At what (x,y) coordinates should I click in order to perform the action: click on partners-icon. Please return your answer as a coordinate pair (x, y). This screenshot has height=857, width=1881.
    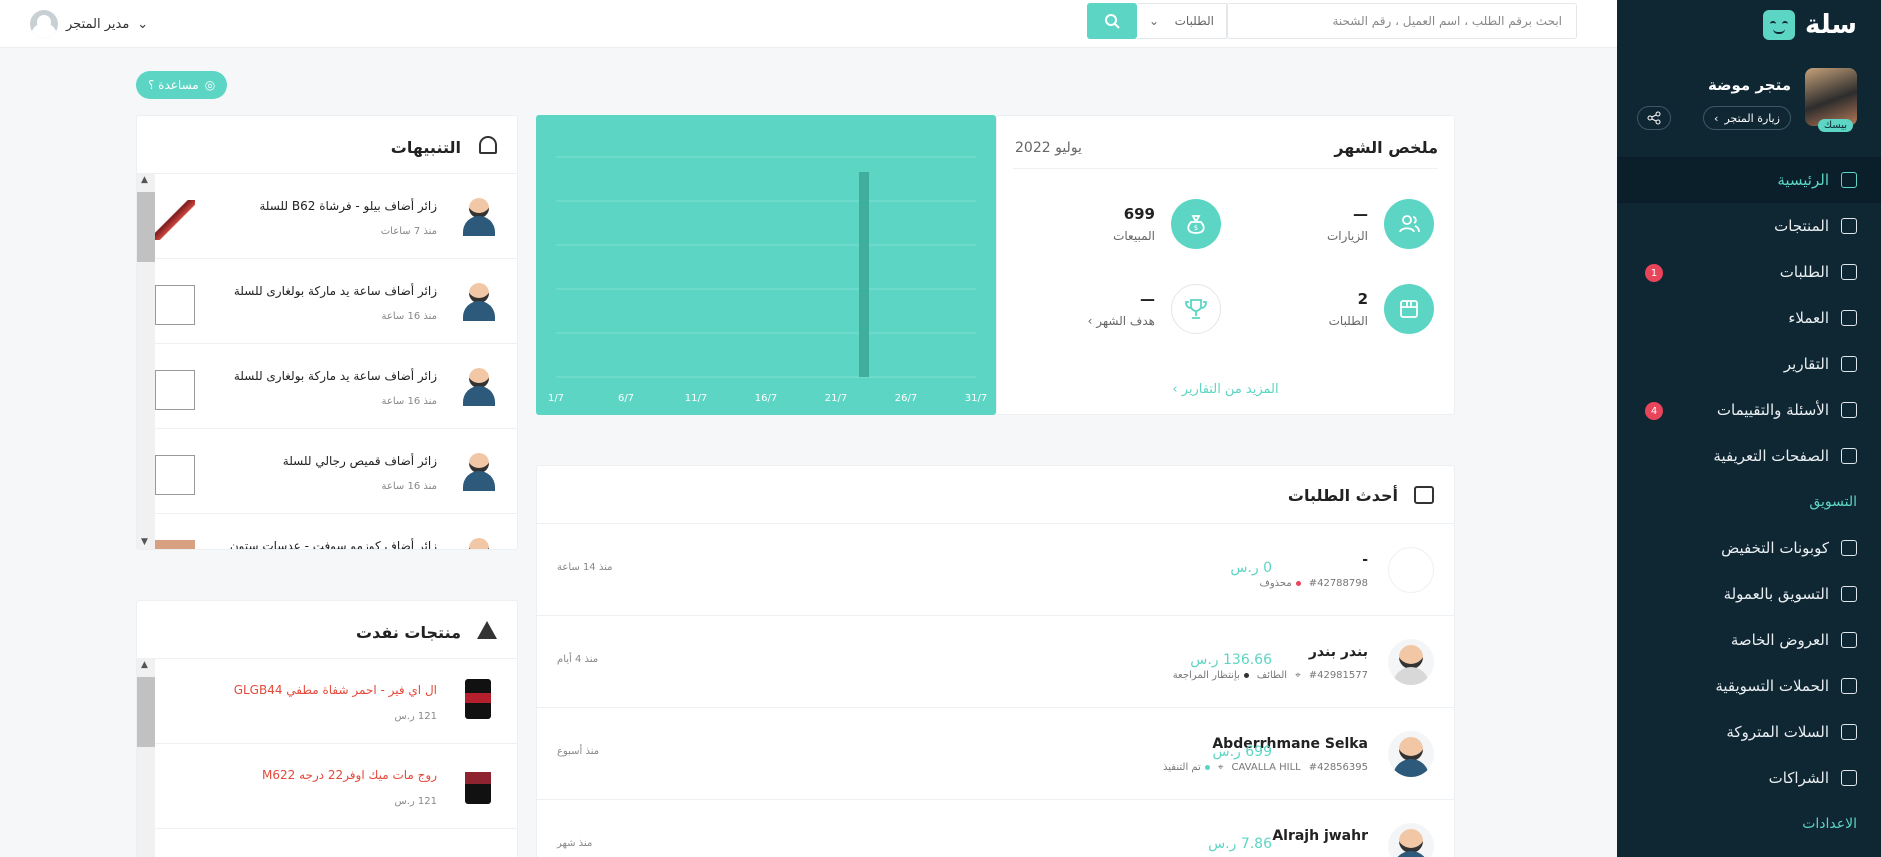
    Looking at the image, I should click on (1849, 778).